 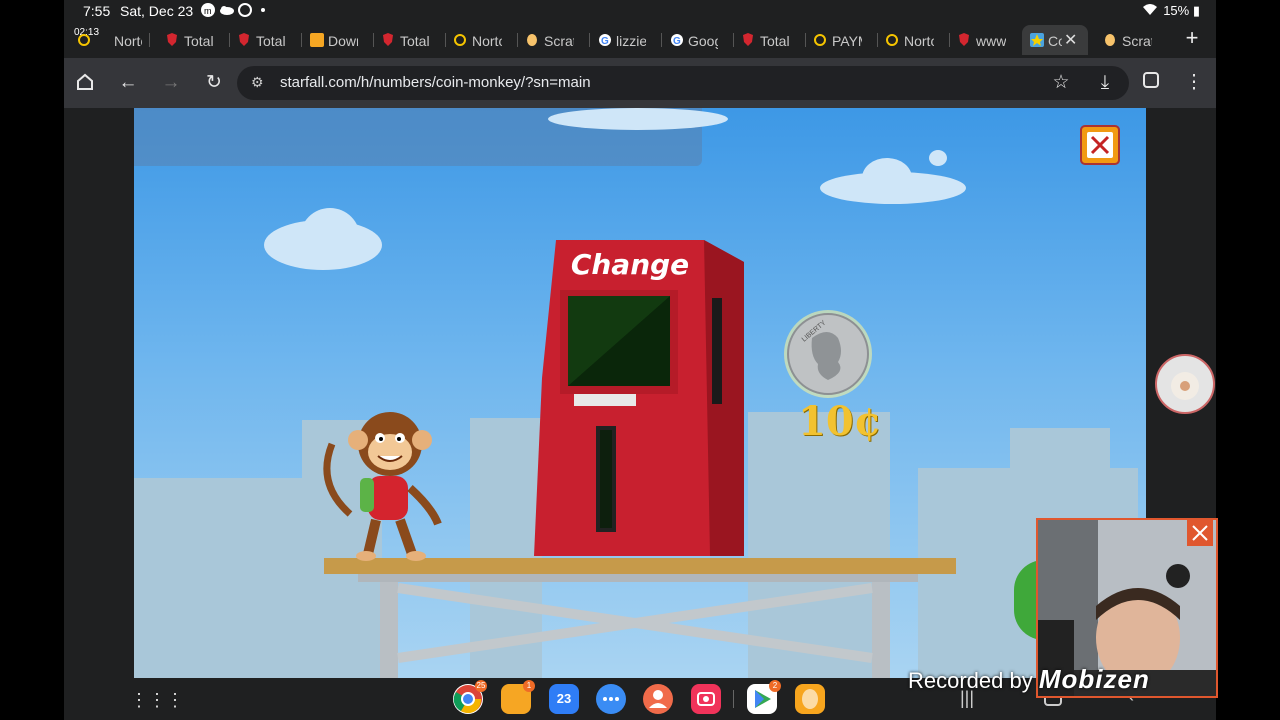 I want to click on download-site-icon, so click(x=317, y=40).